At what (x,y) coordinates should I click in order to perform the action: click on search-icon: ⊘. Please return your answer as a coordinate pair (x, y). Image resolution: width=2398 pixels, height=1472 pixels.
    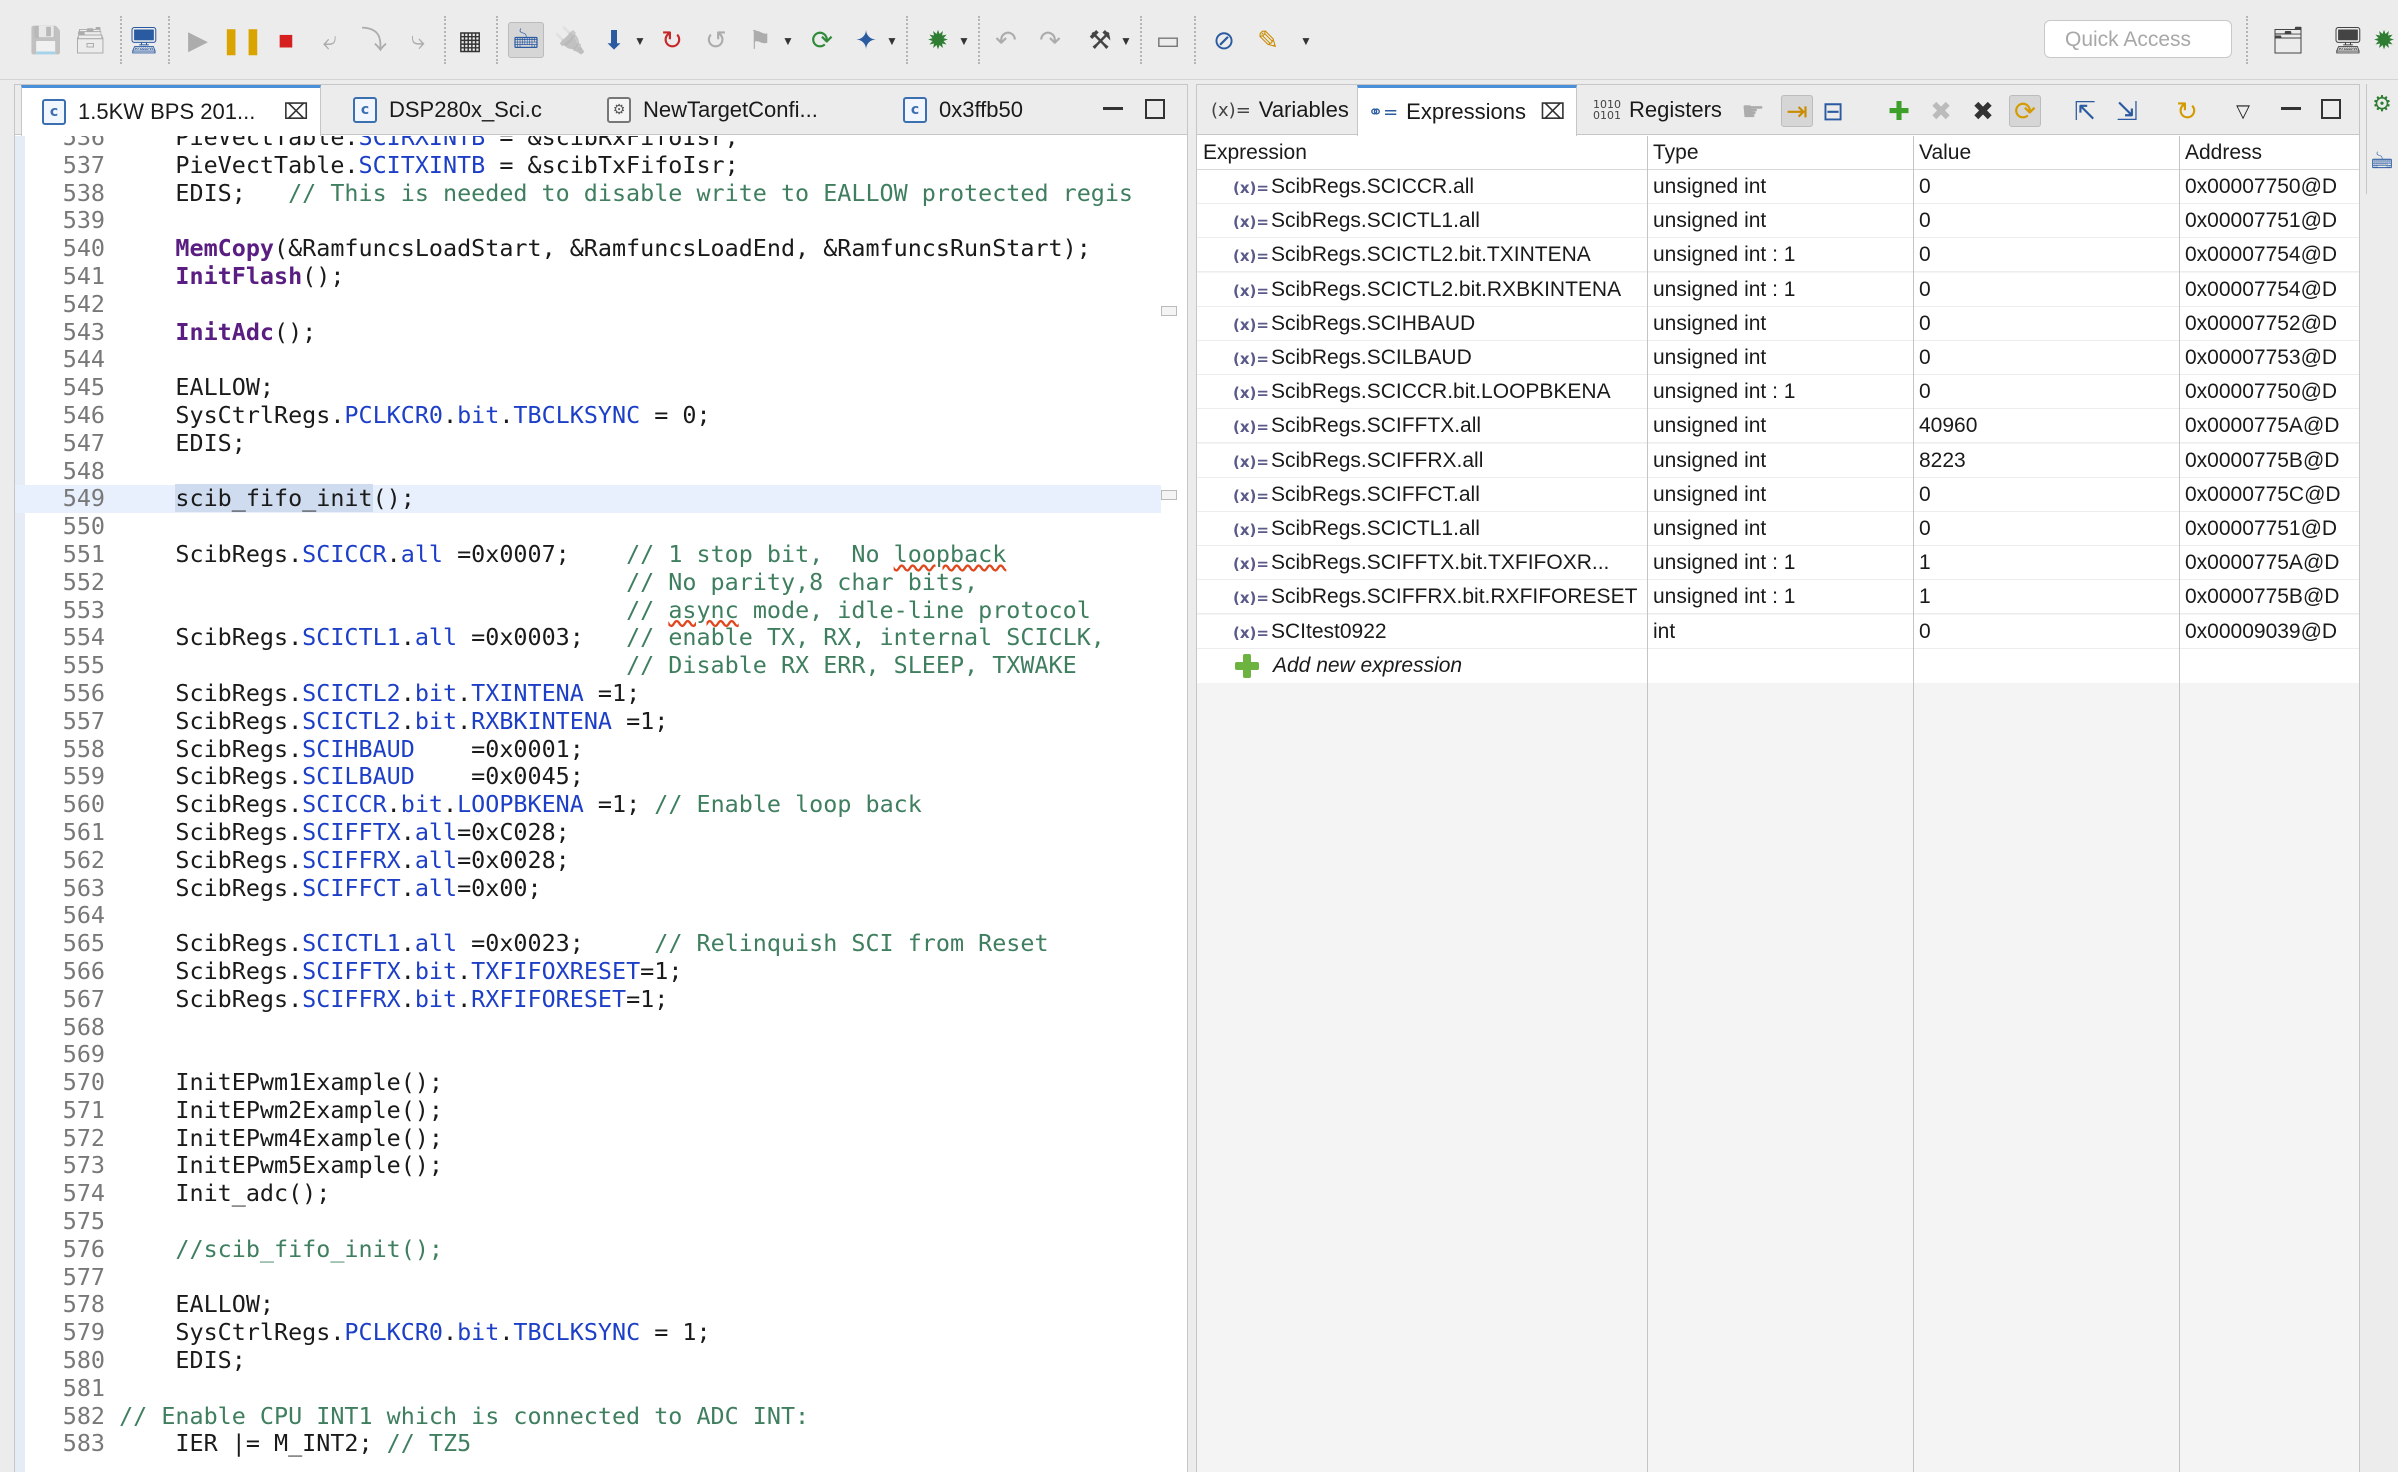
    Looking at the image, I should click on (1224, 40).